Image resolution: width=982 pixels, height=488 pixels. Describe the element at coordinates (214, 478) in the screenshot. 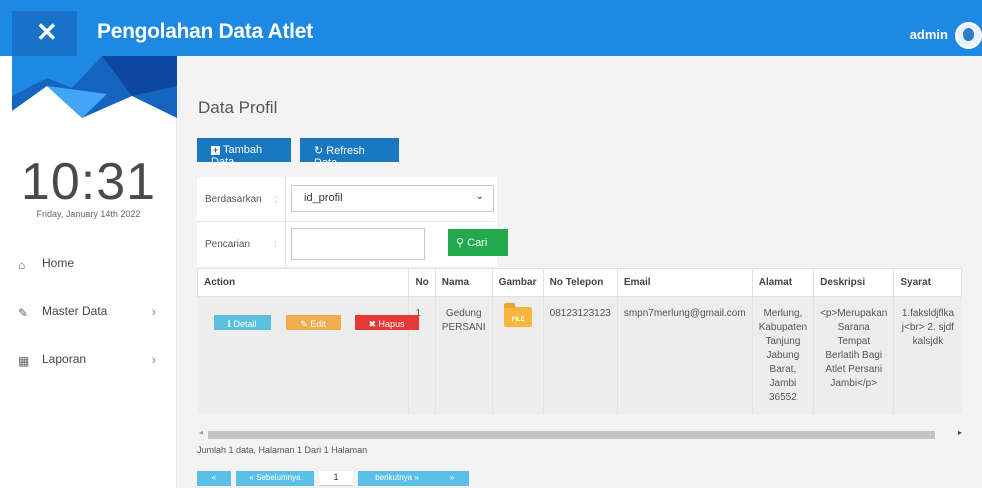

I see `first-page-button: «` at that location.